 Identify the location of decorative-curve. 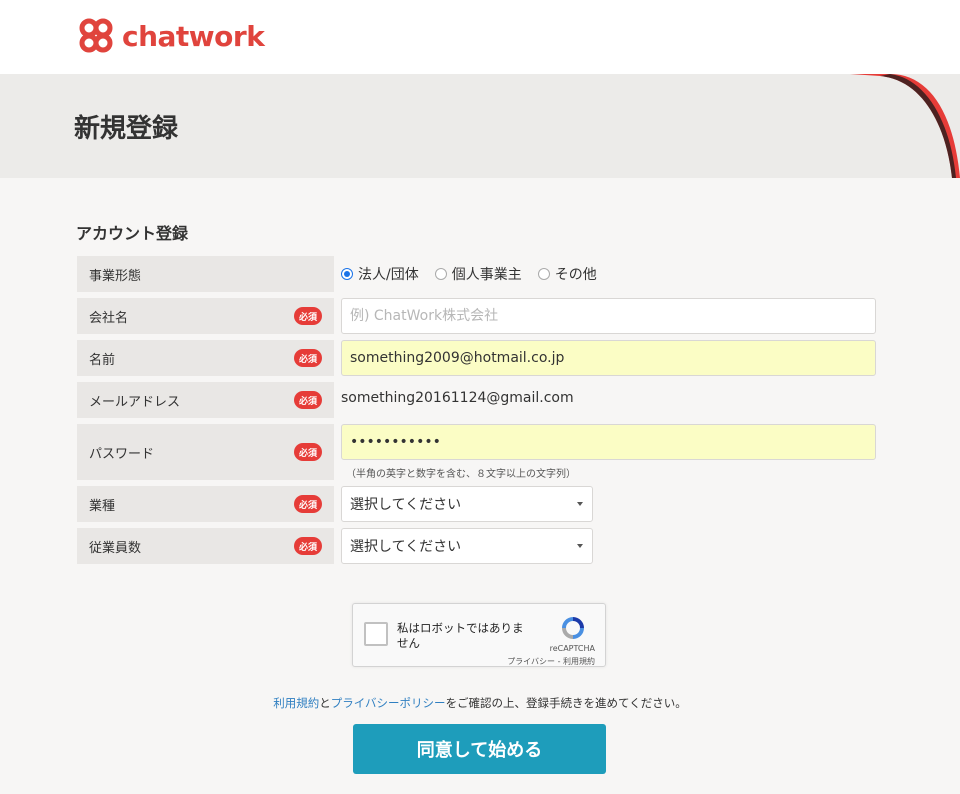
(905, 126).